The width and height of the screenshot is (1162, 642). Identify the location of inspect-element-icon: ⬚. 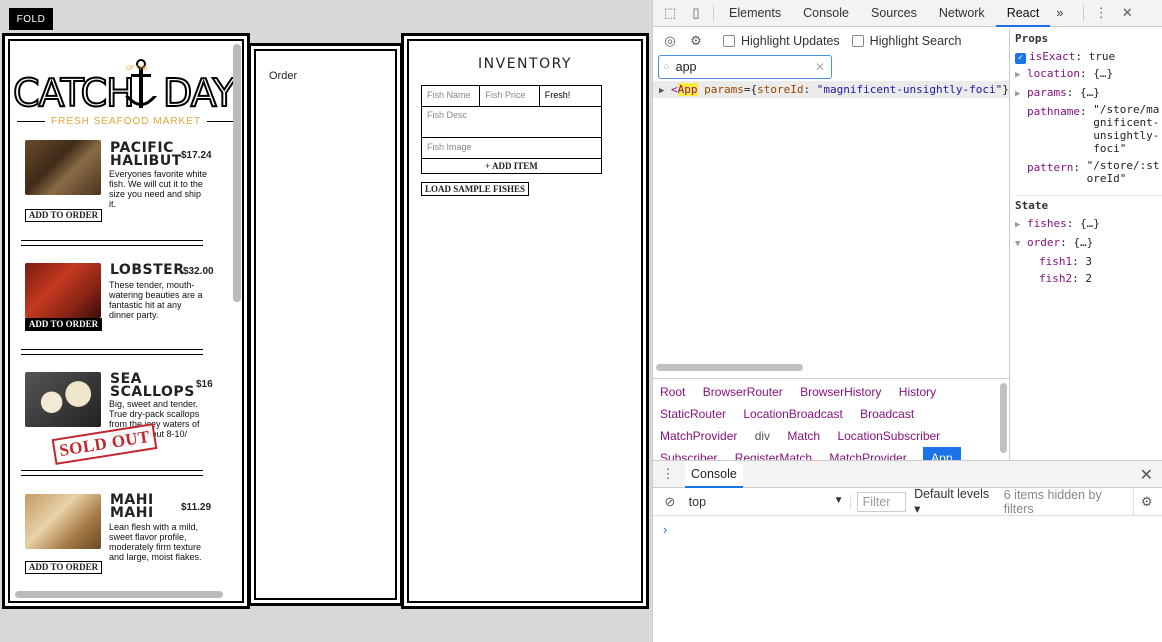
(670, 13).